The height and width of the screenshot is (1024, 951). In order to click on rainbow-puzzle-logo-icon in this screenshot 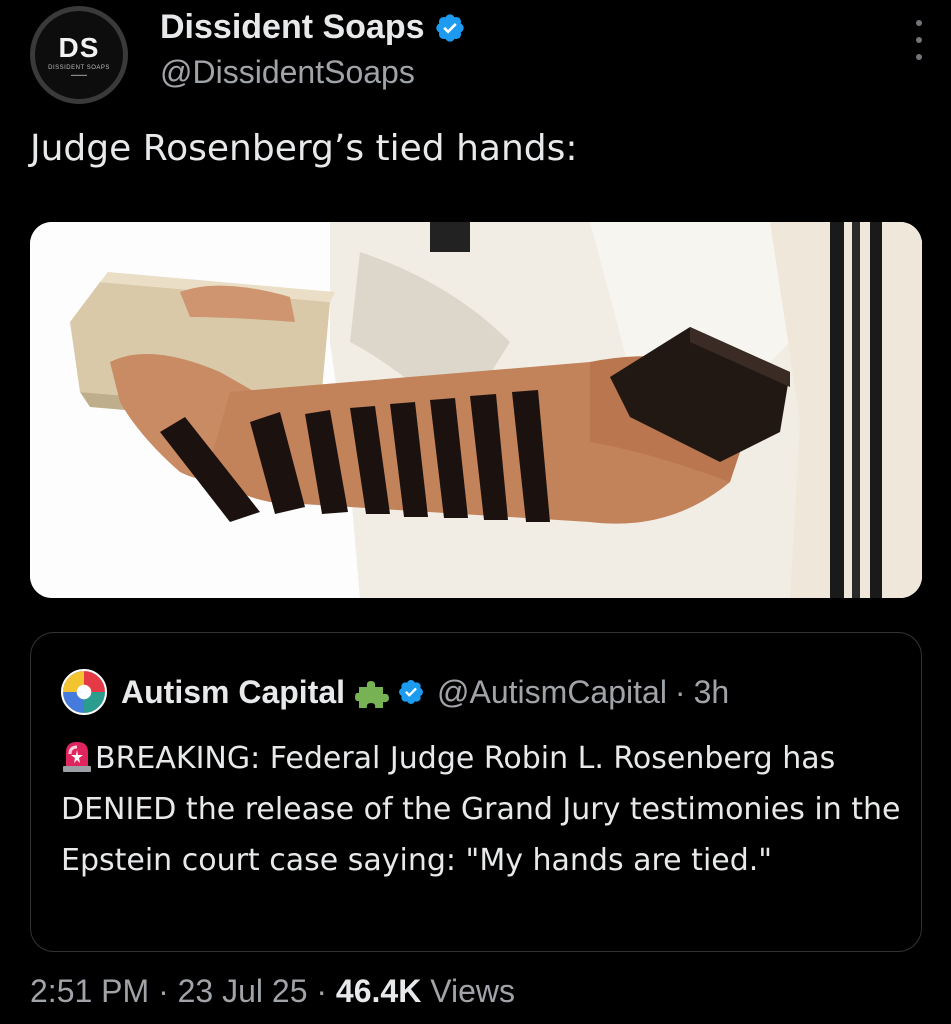, I will do `click(84, 692)`.